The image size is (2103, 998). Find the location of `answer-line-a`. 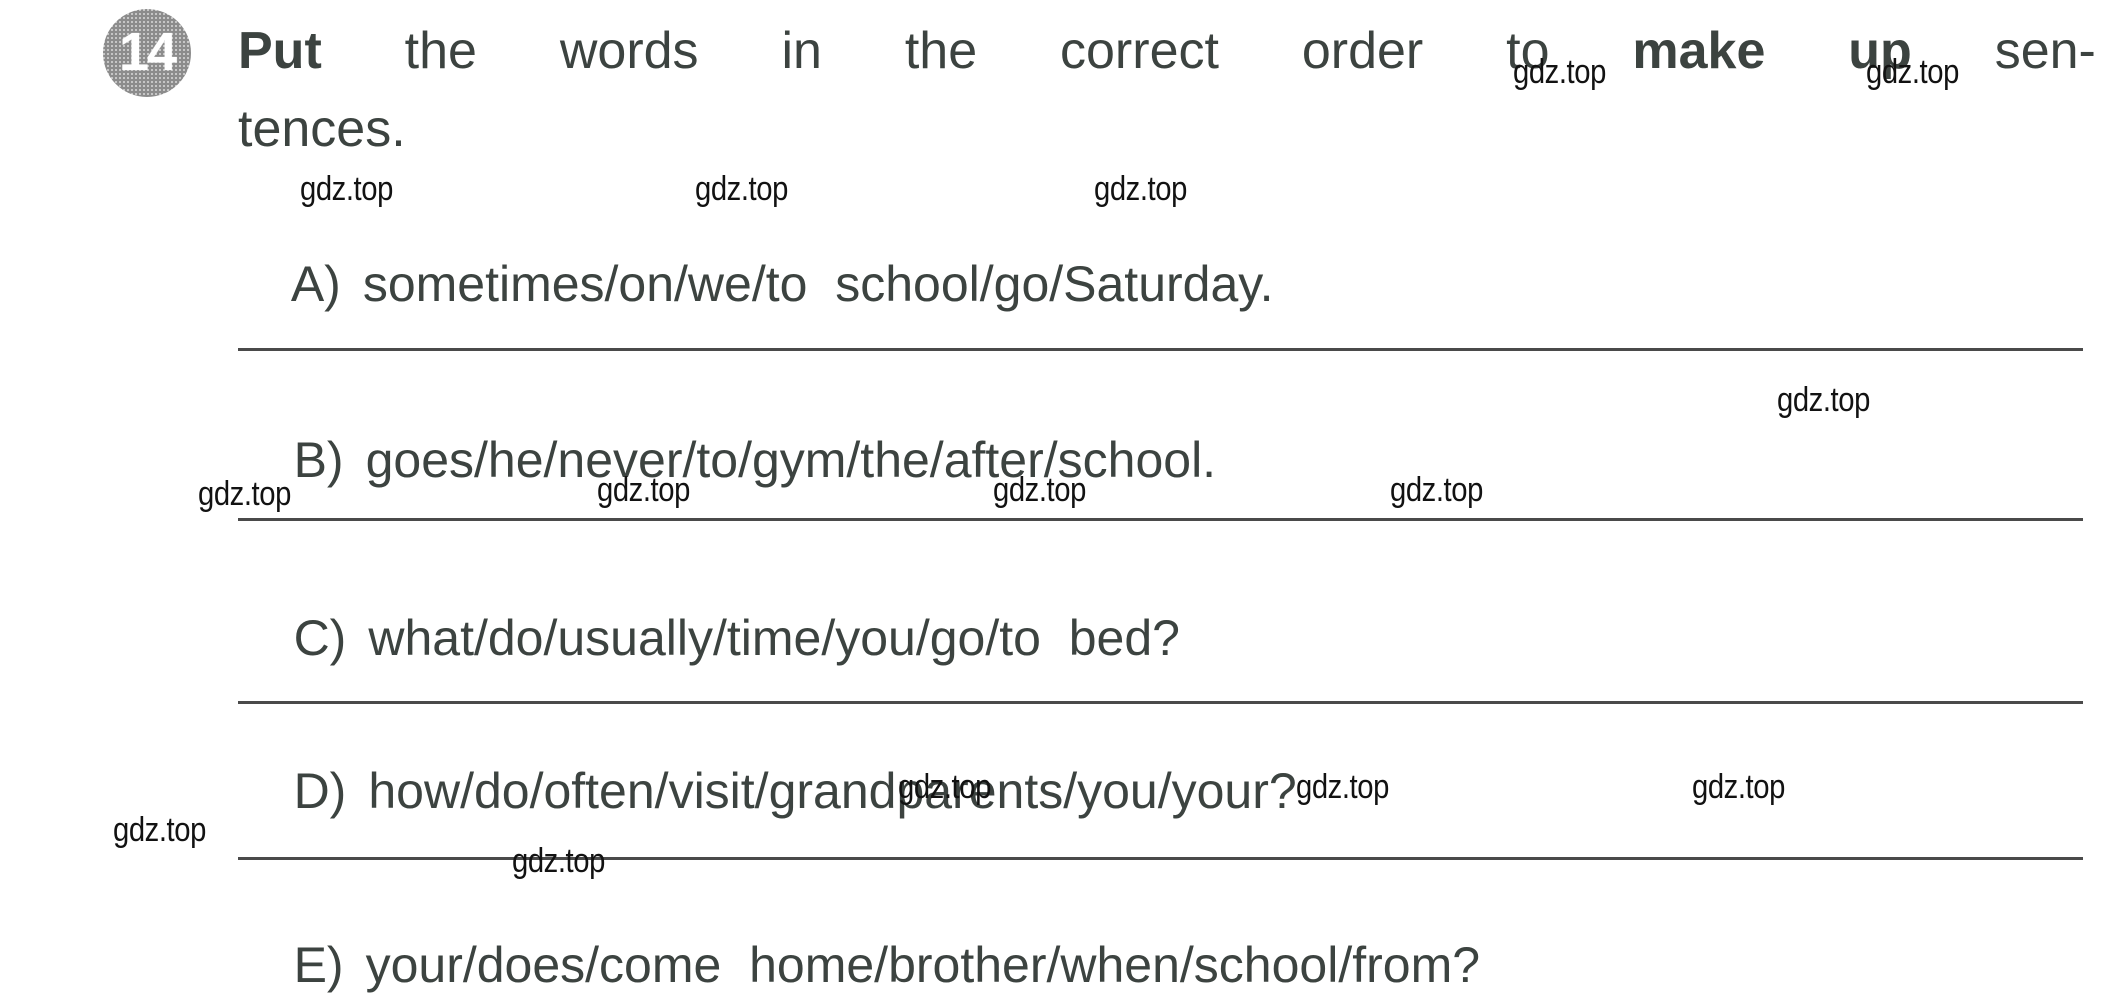

answer-line-a is located at coordinates (1160, 349).